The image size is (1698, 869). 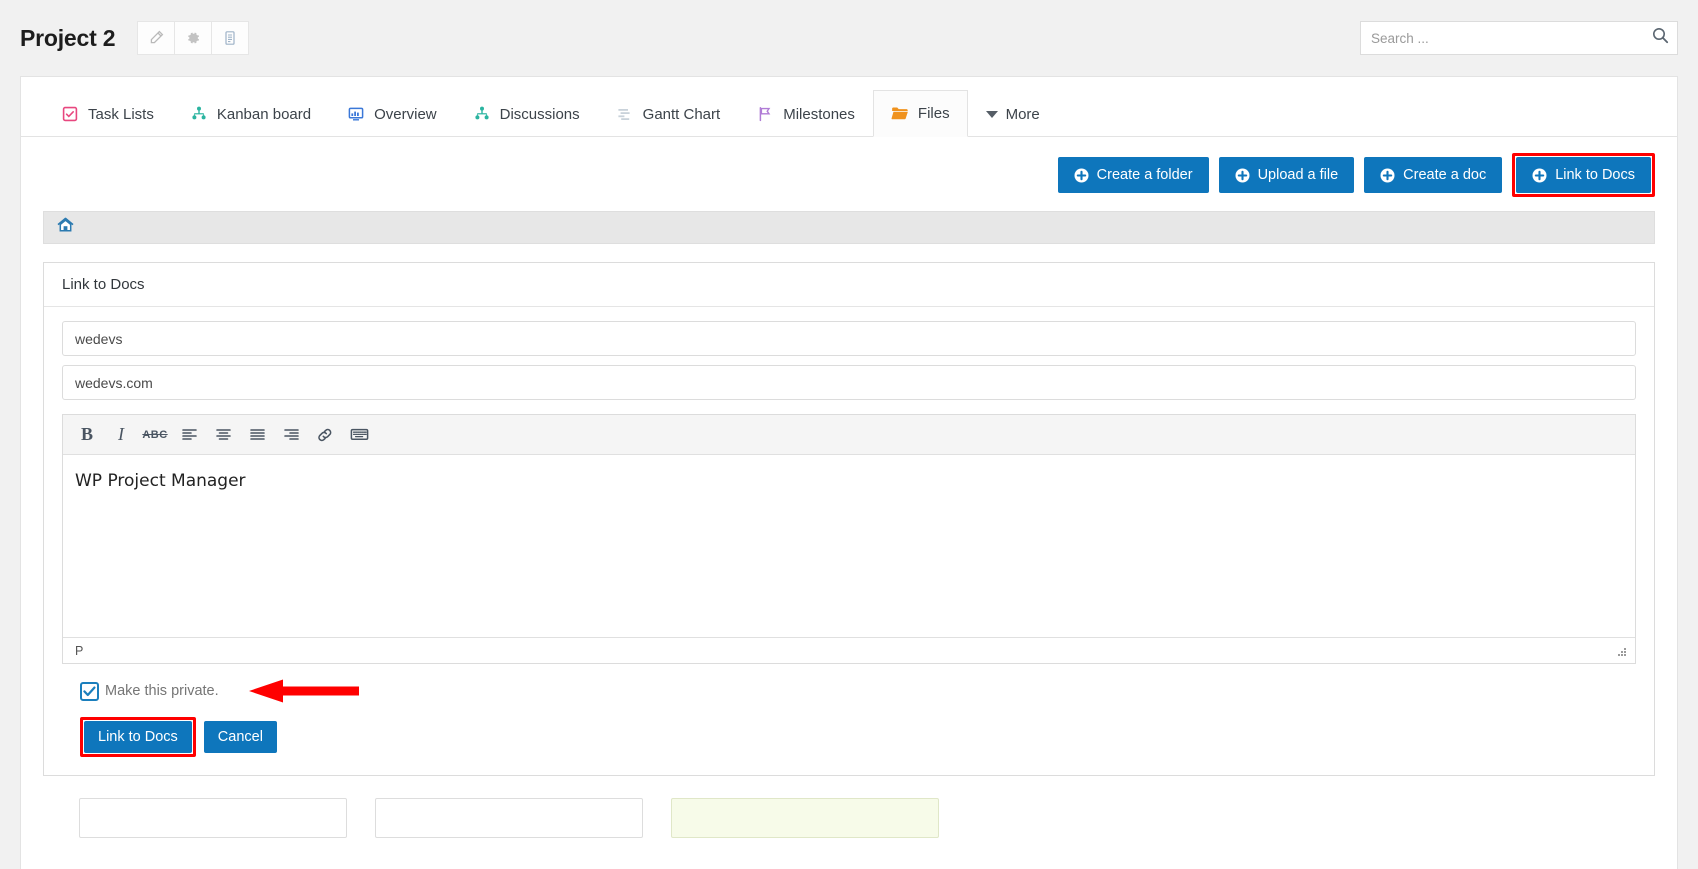 What do you see at coordinates (681, 114) in the screenshot?
I see `tab-label: Gantt Chart` at bounding box center [681, 114].